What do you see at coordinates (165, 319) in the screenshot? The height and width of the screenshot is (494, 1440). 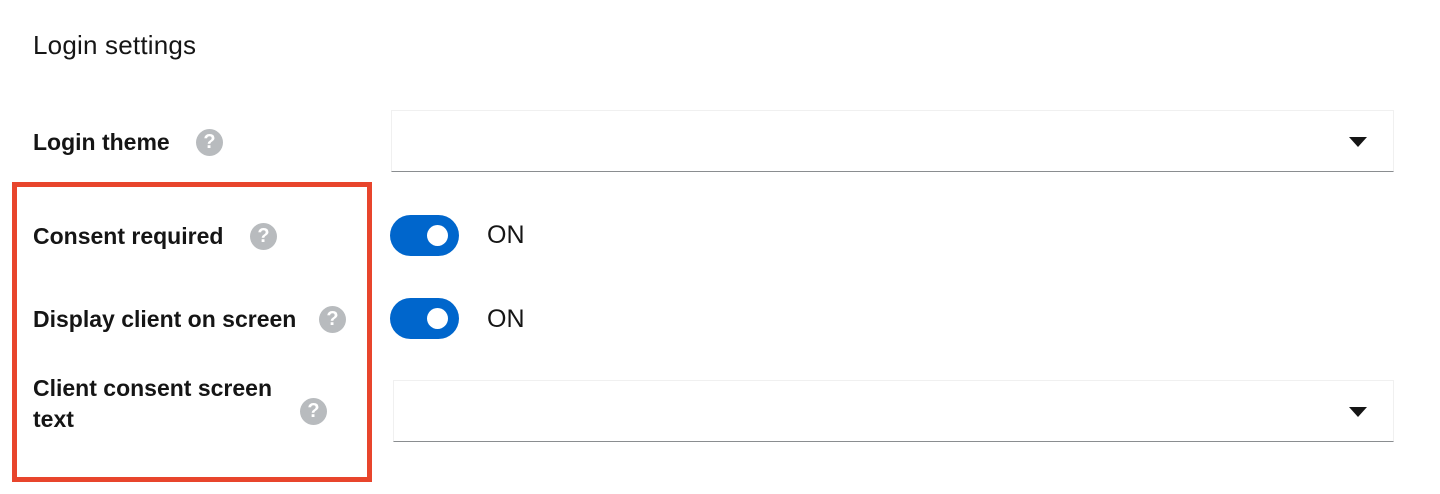 I see `display-client-label: Display client on screen` at bounding box center [165, 319].